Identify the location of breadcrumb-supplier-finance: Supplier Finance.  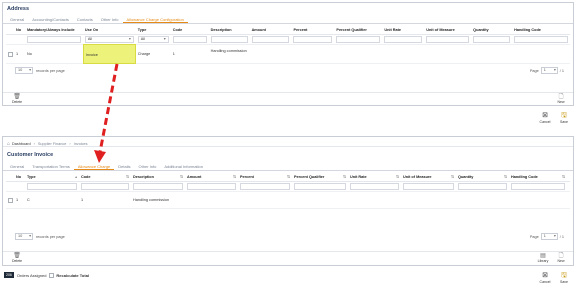
(52, 144).